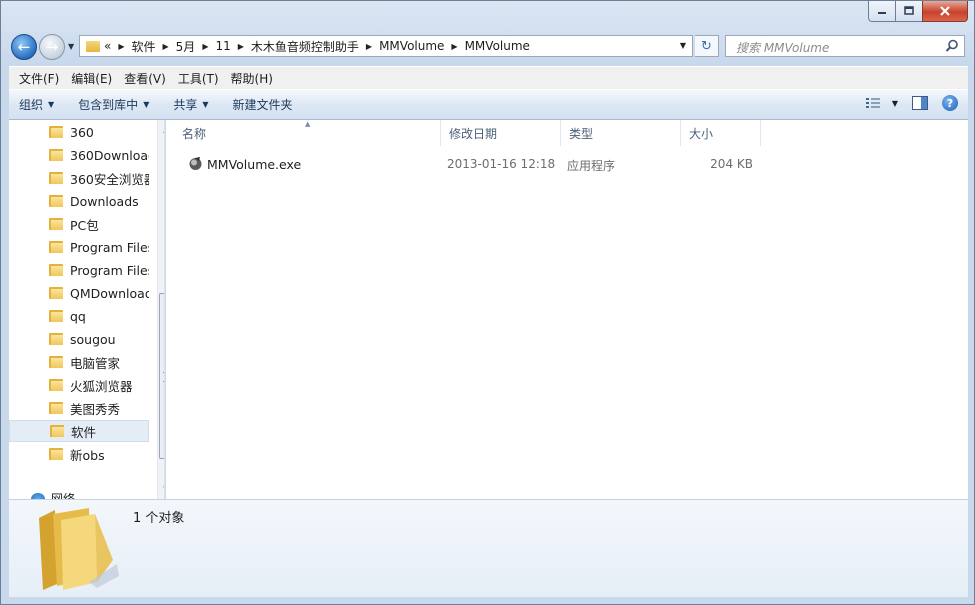  What do you see at coordinates (161, 130) in the screenshot?
I see `scroll-up-icon: ▲` at bounding box center [161, 130].